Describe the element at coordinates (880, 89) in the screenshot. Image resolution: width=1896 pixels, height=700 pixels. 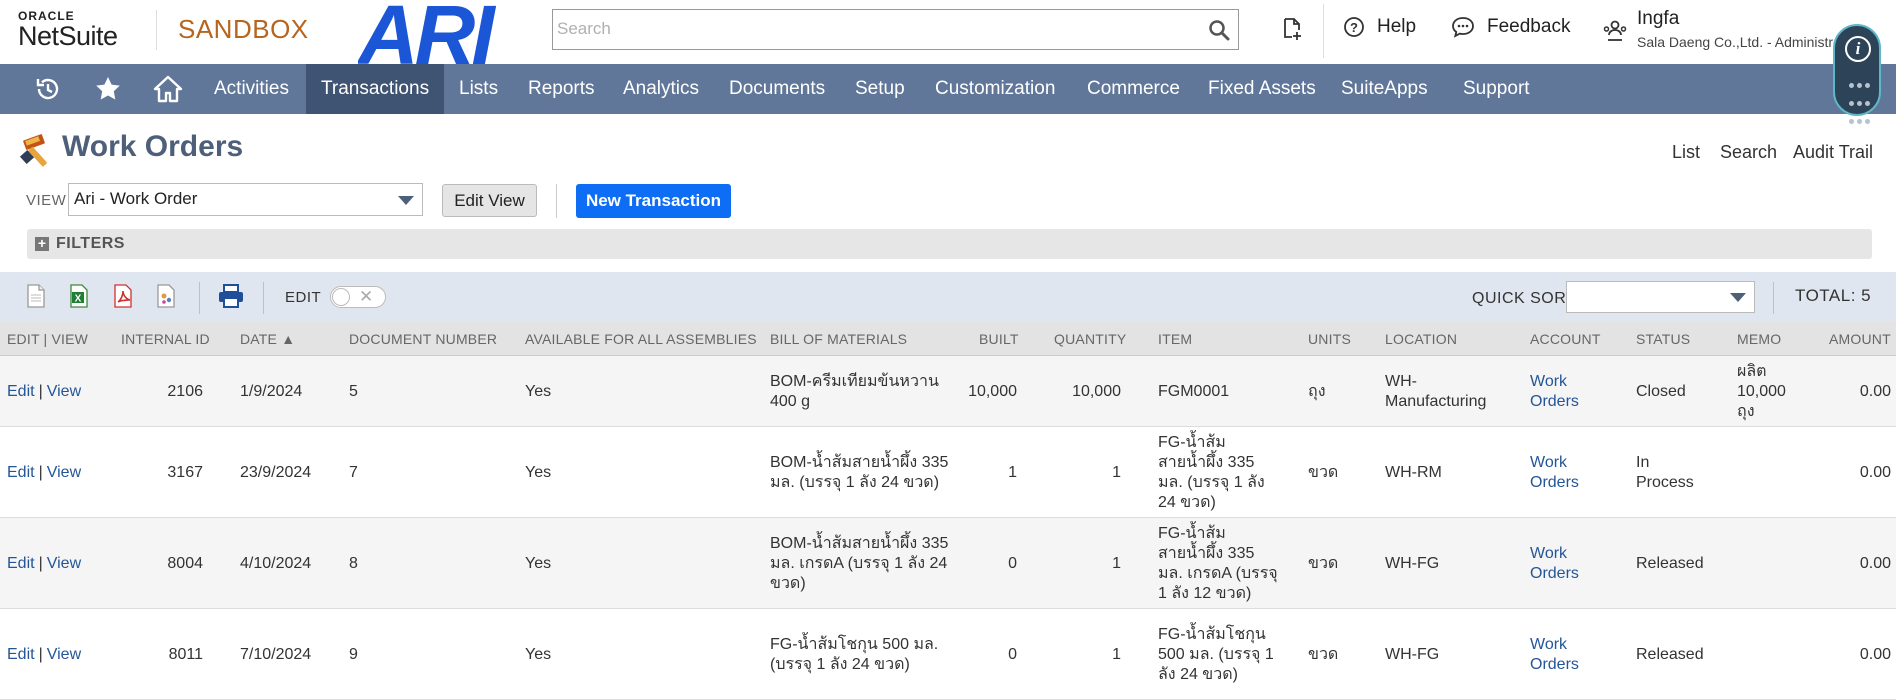
I see `nav-setup: Setup` at that location.